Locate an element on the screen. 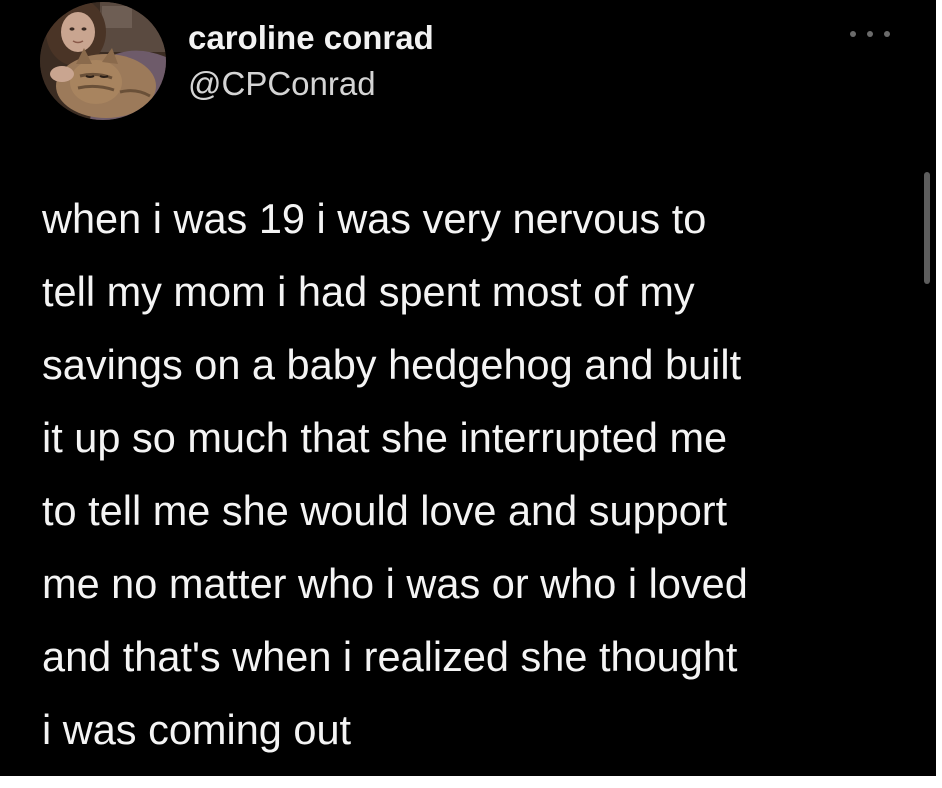 The image size is (942, 788). display-name: caroline conrad is located at coordinates (311, 38).